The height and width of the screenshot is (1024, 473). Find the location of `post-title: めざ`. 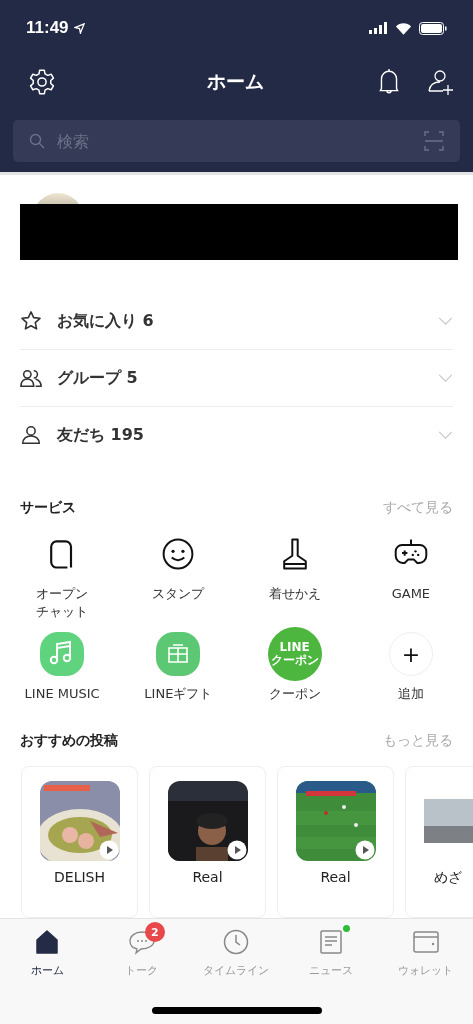

post-title: めざ is located at coordinates (448, 877).